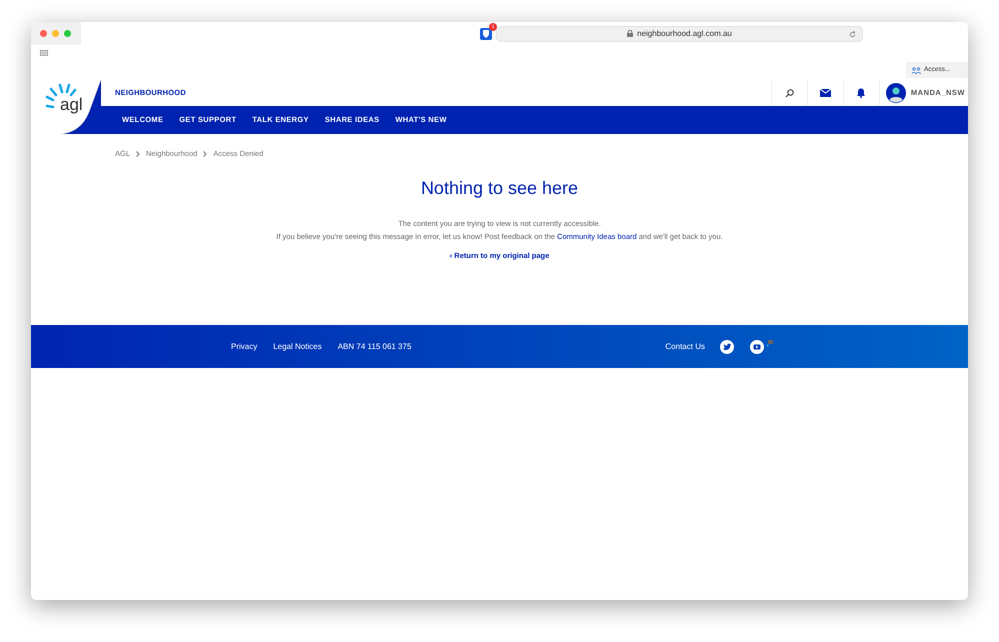  What do you see at coordinates (67, 33) in the screenshot?
I see `zoom-icon` at bounding box center [67, 33].